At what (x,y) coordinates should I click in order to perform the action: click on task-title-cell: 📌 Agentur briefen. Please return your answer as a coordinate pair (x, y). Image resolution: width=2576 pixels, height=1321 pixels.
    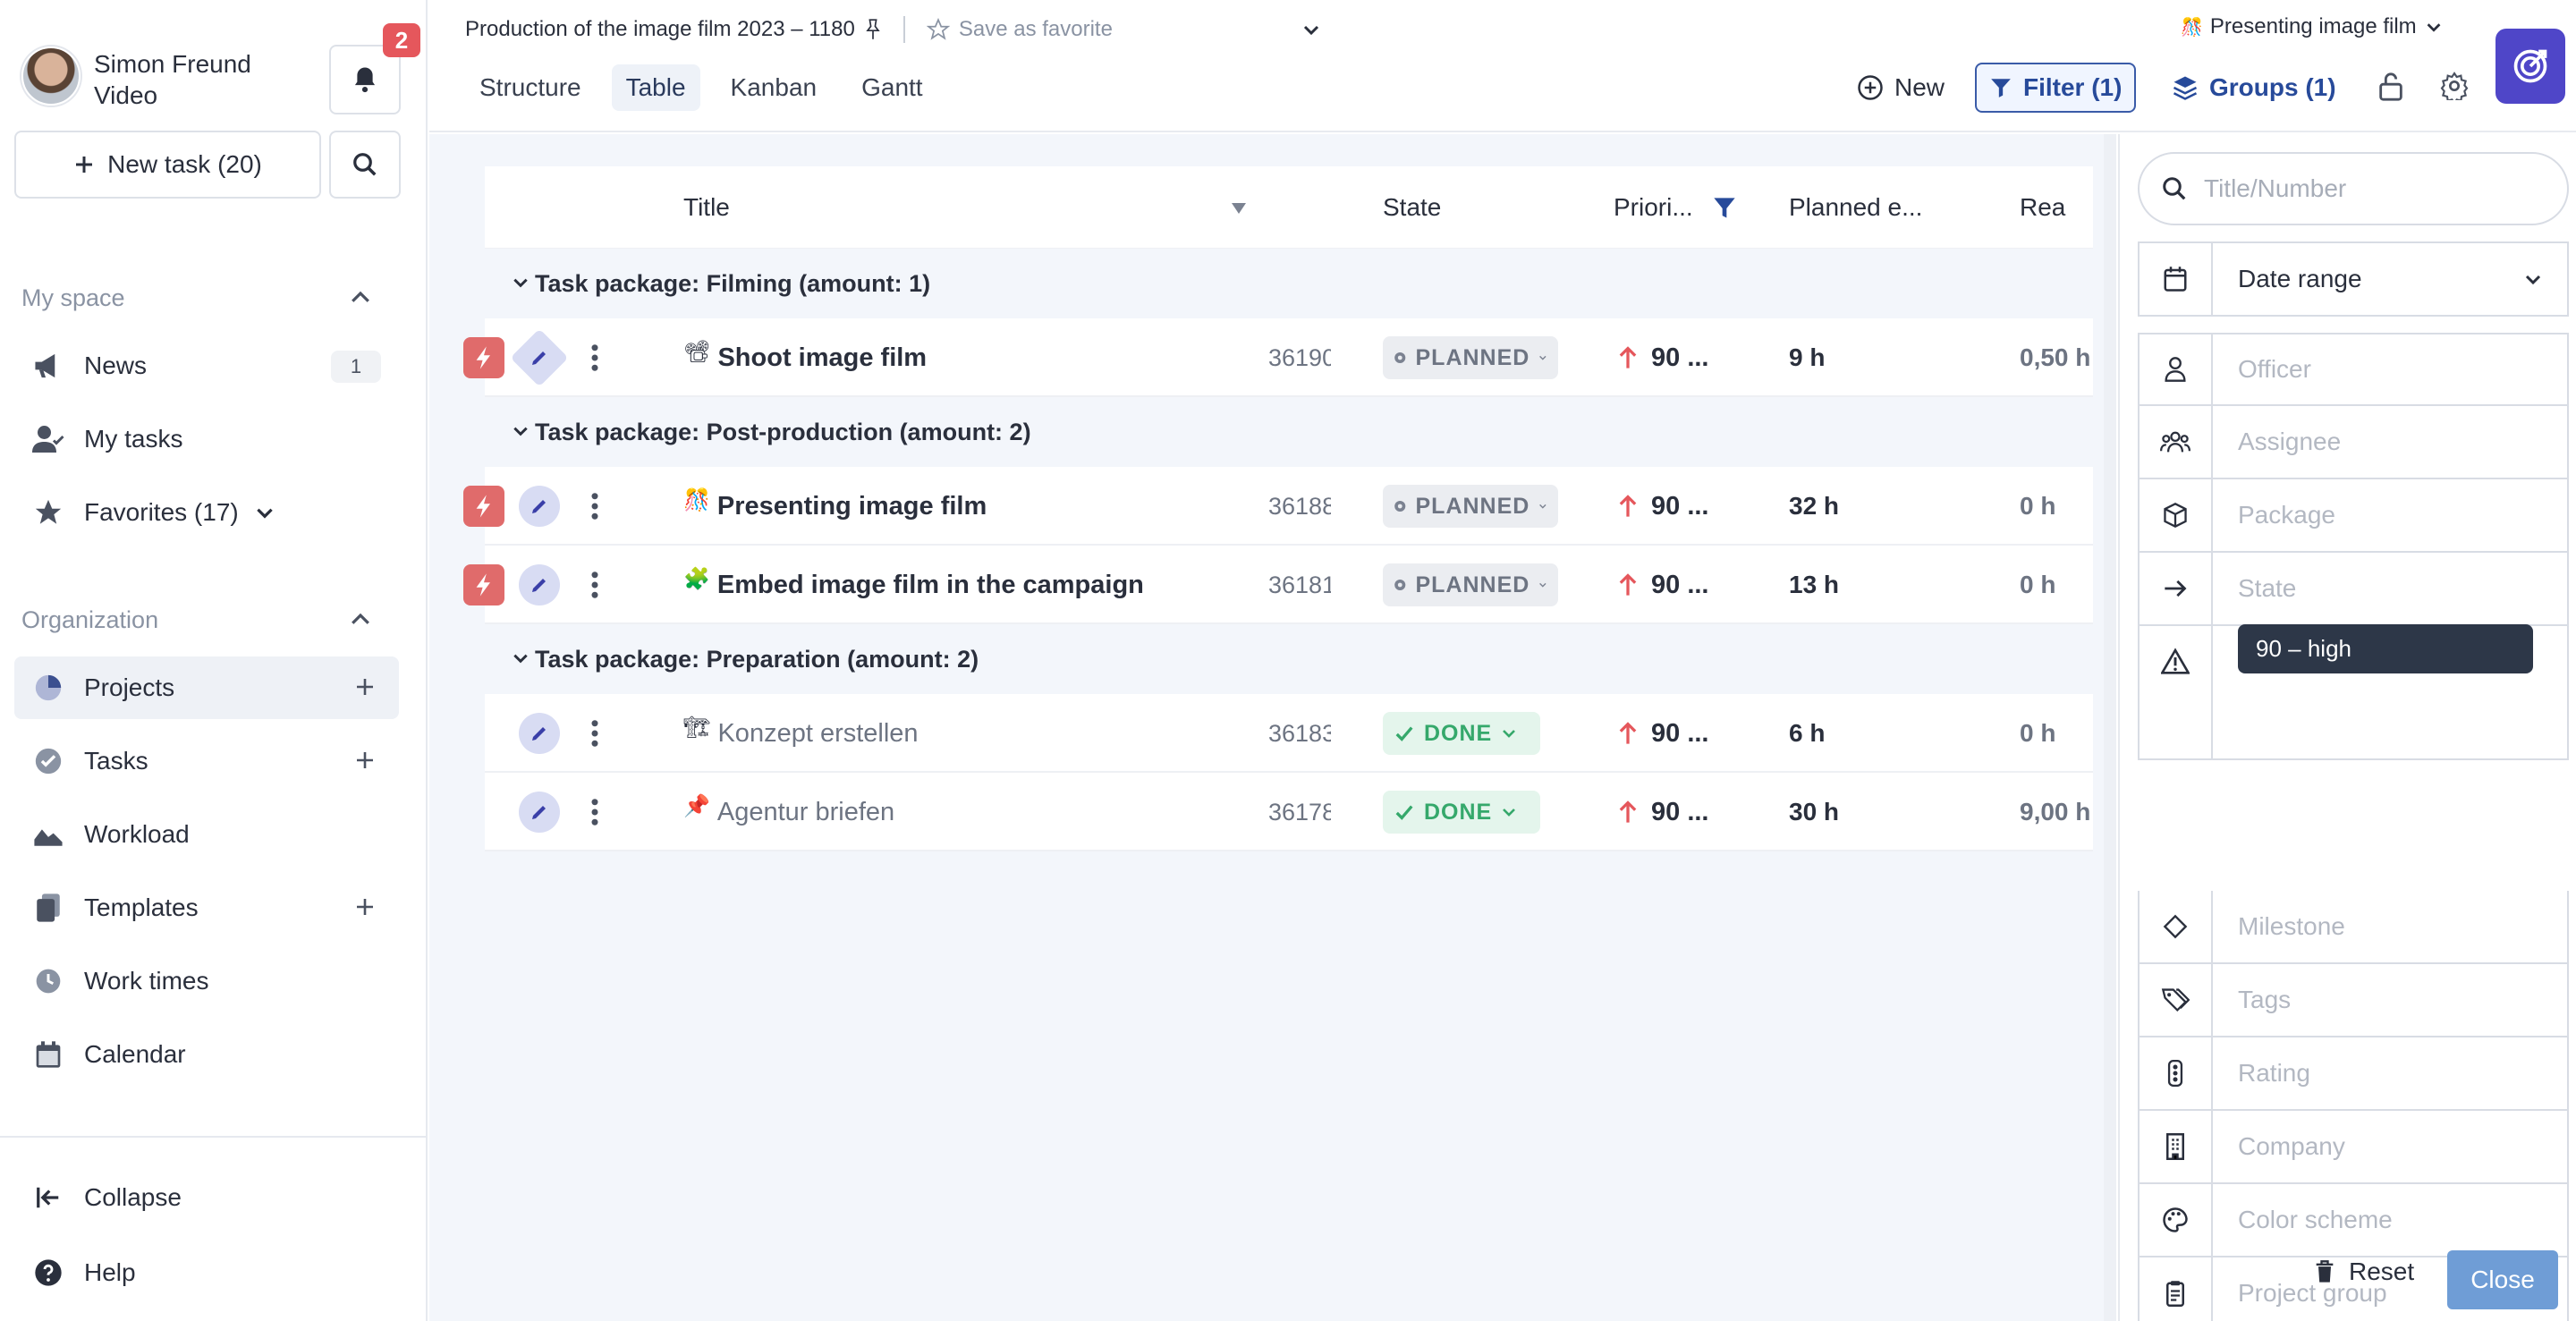
    Looking at the image, I should click on (788, 812).